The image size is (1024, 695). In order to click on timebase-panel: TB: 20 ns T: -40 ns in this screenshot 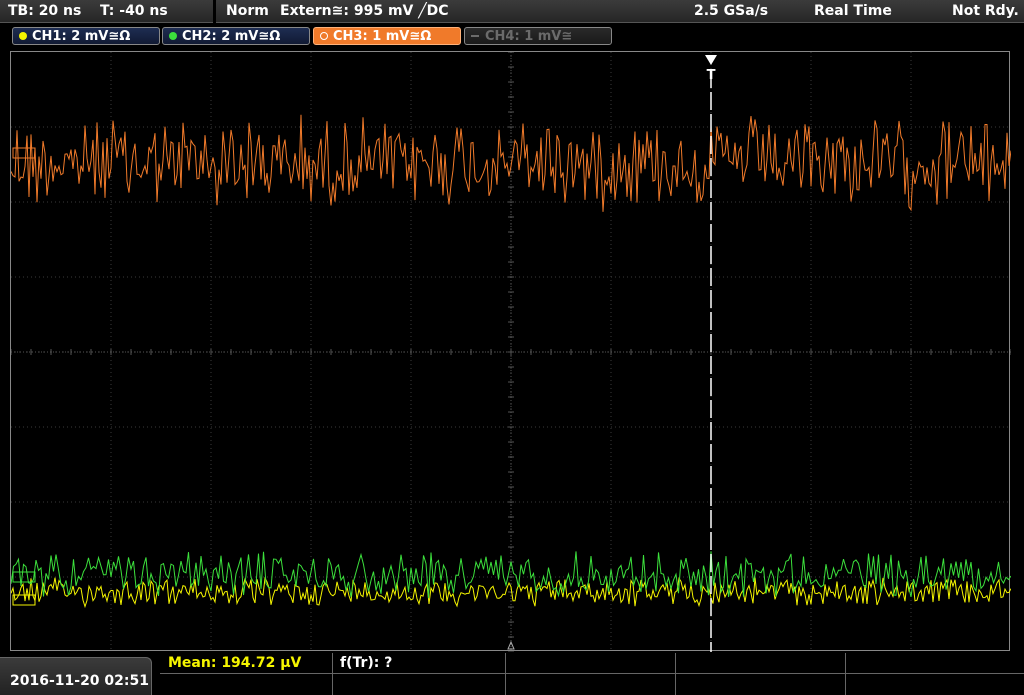, I will do `click(106, 11)`.